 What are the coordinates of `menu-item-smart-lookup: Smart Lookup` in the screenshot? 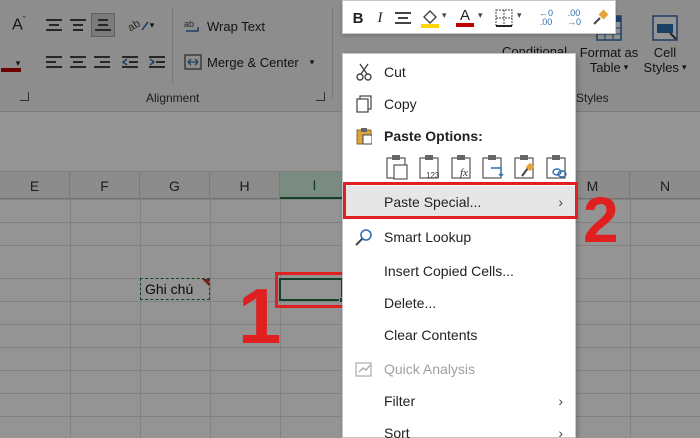 It's located at (459, 237).